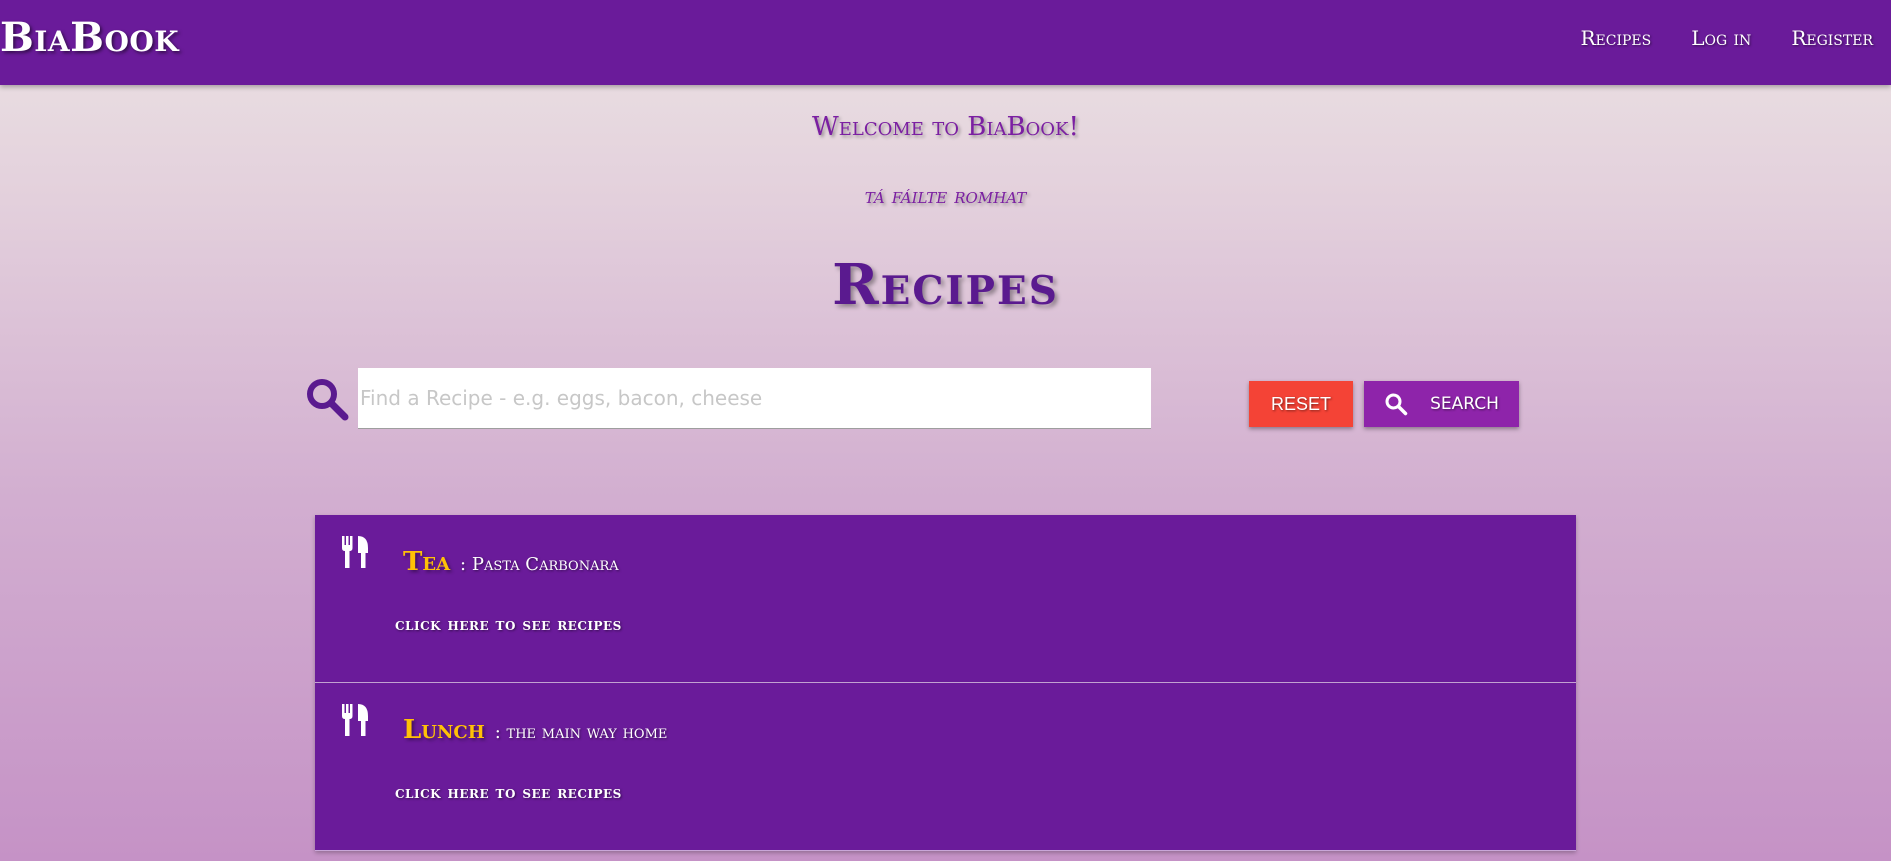 The width and height of the screenshot is (1891, 861). What do you see at coordinates (945, 285) in the screenshot?
I see `page-title: Recipes` at bounding box center [945, 285].